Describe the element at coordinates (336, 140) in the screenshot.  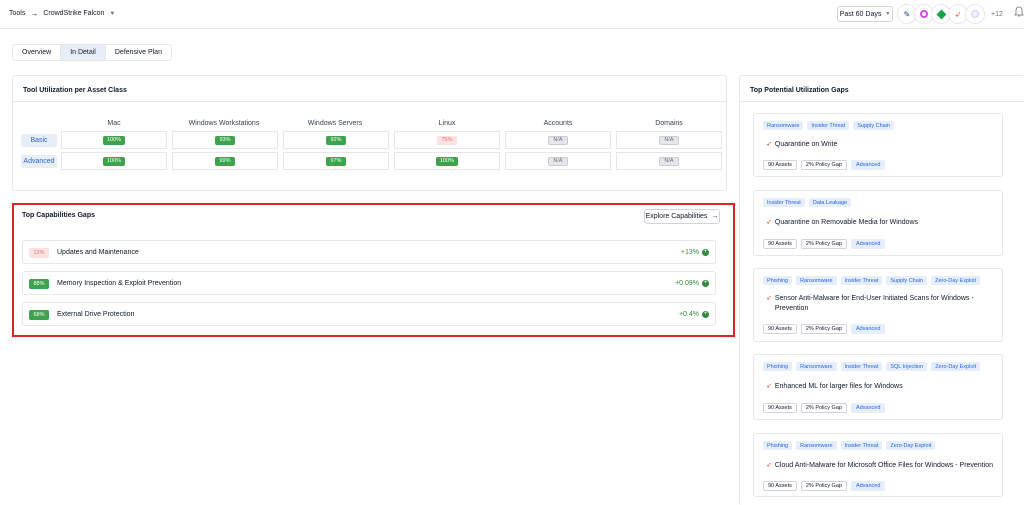
I see `table-cell: 92%` at that location.